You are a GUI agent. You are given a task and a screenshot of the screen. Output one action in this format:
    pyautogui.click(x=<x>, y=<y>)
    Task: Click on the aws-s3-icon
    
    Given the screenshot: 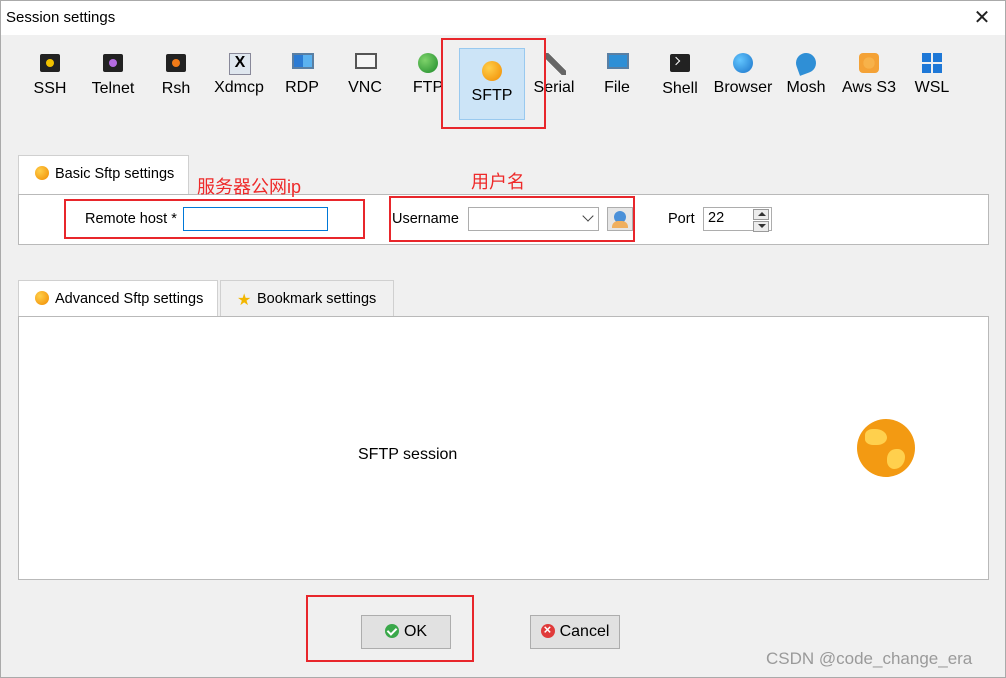 What is the action you would take?
    pyautogui.click(x=869, y=63)
    